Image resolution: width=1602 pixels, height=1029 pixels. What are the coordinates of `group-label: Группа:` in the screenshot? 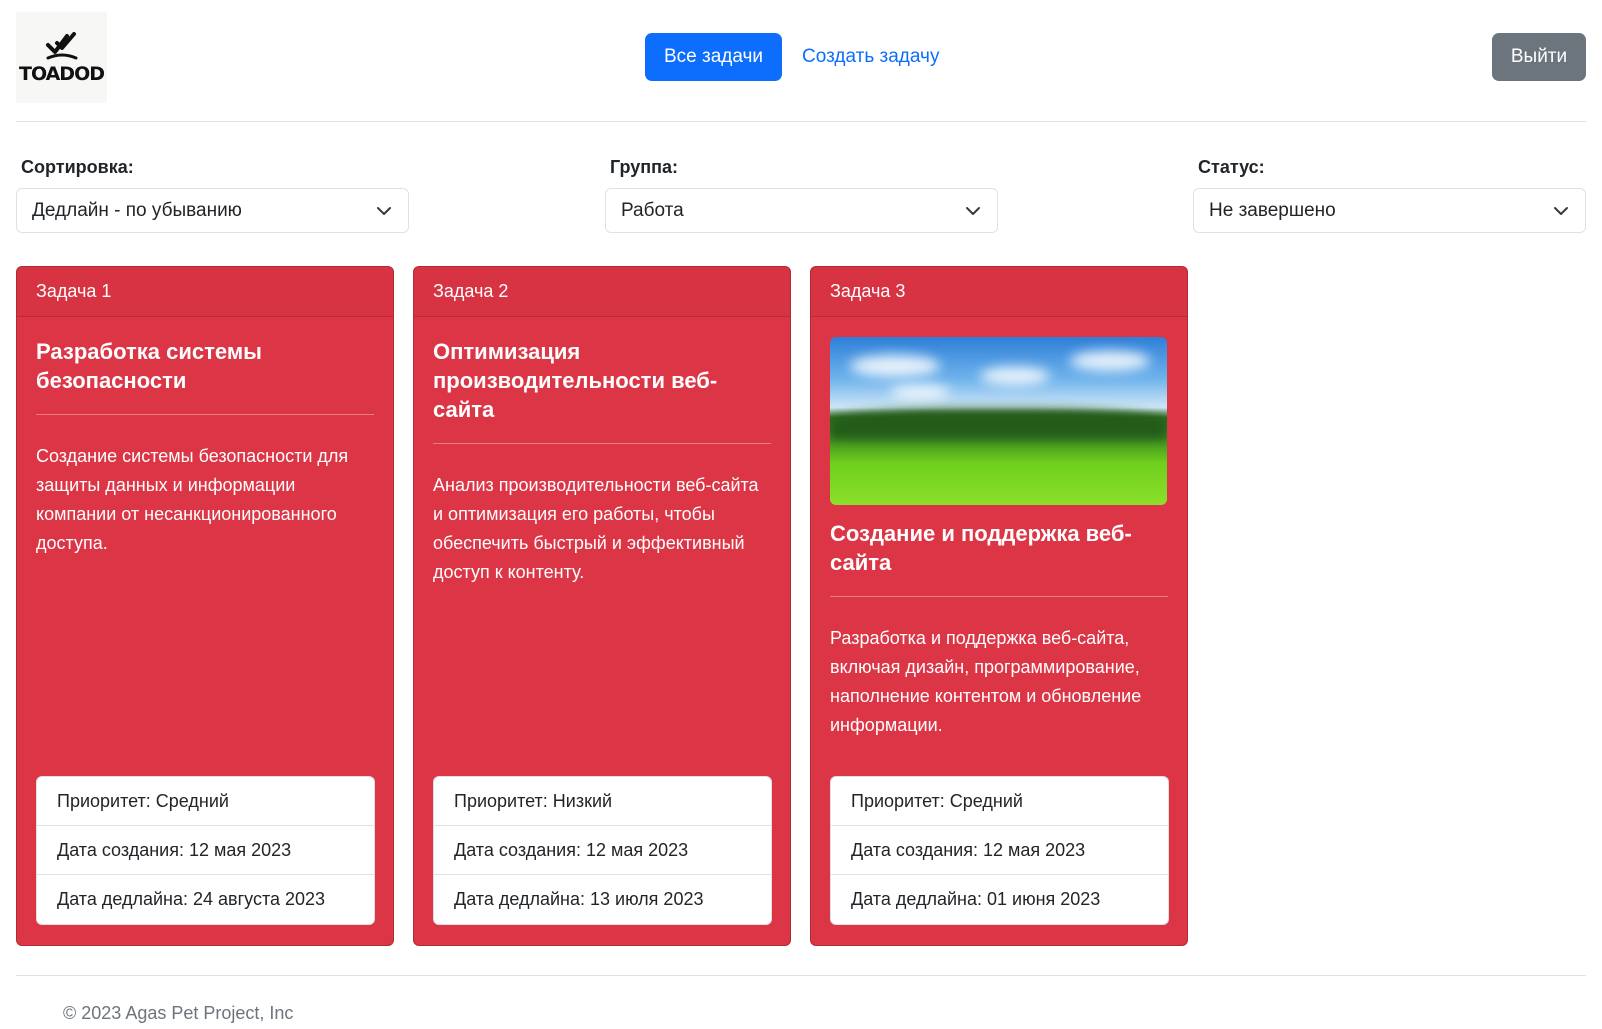 It's located at (644, 167).